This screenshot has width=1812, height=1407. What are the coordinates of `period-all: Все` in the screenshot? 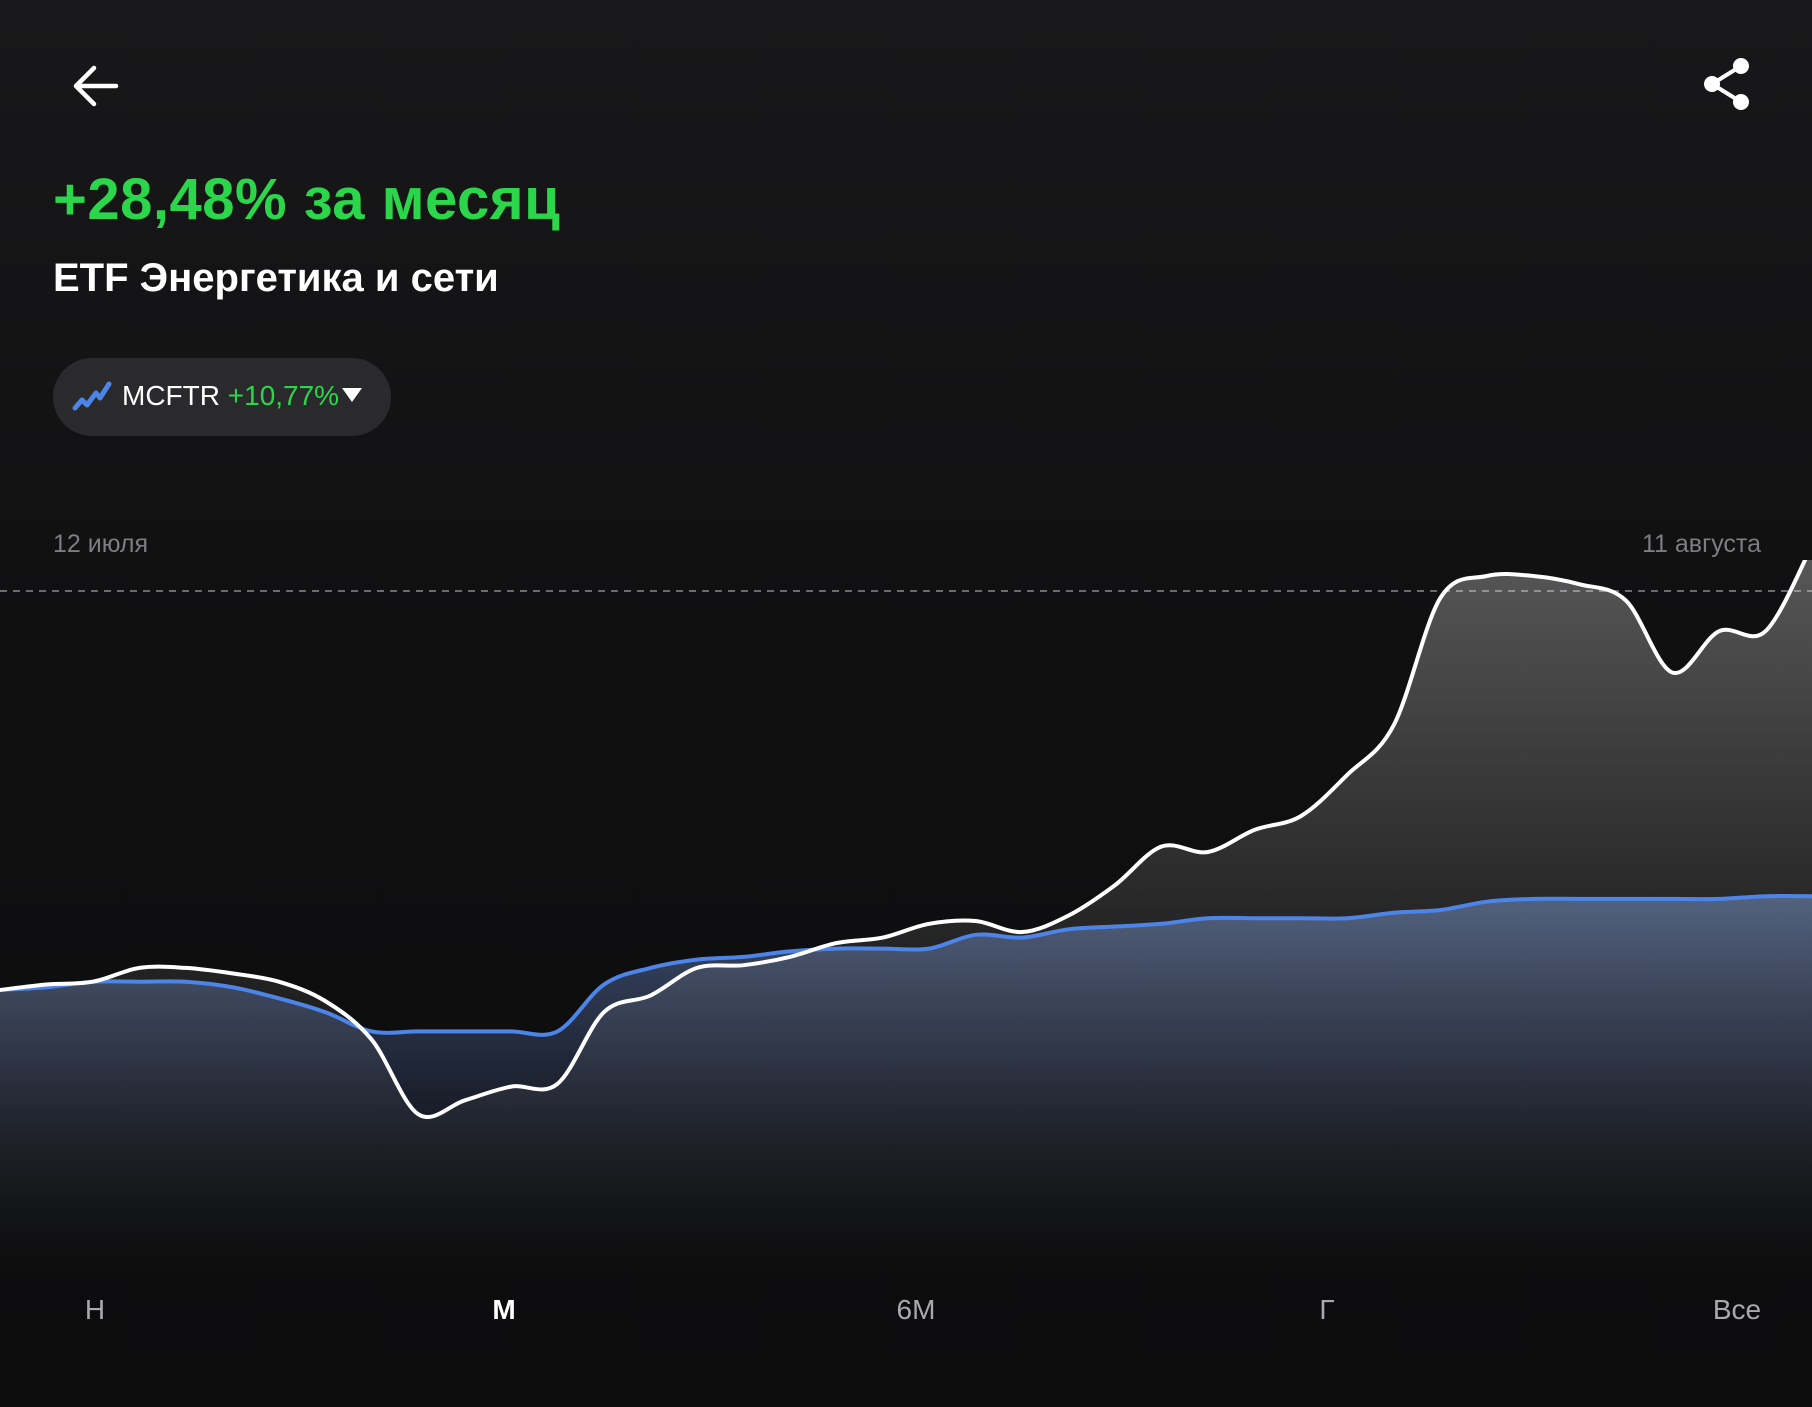 It's located at (1737, 1310).